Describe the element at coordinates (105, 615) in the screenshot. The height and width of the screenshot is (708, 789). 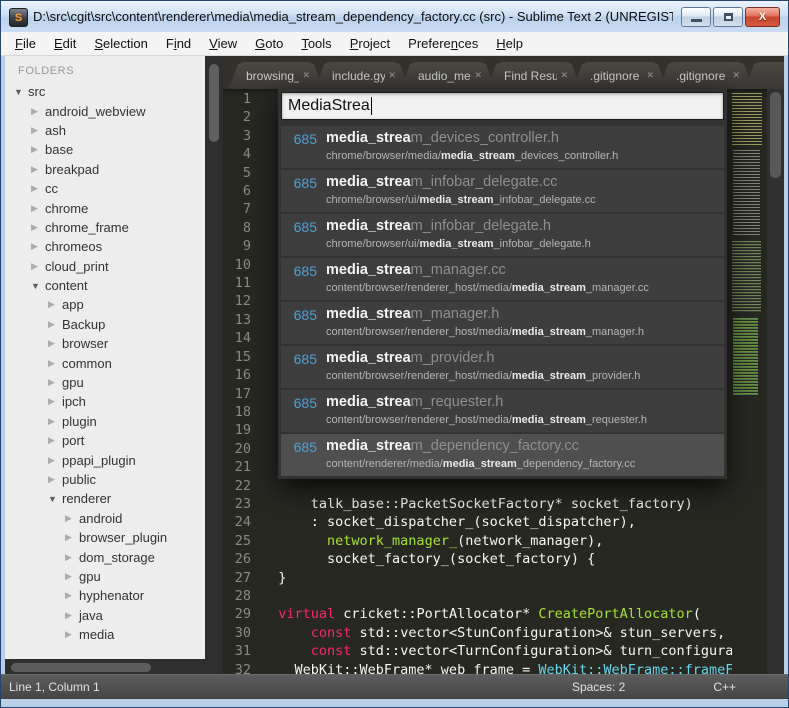
I see `sidebar-folder-item: ▶ java` at that location.